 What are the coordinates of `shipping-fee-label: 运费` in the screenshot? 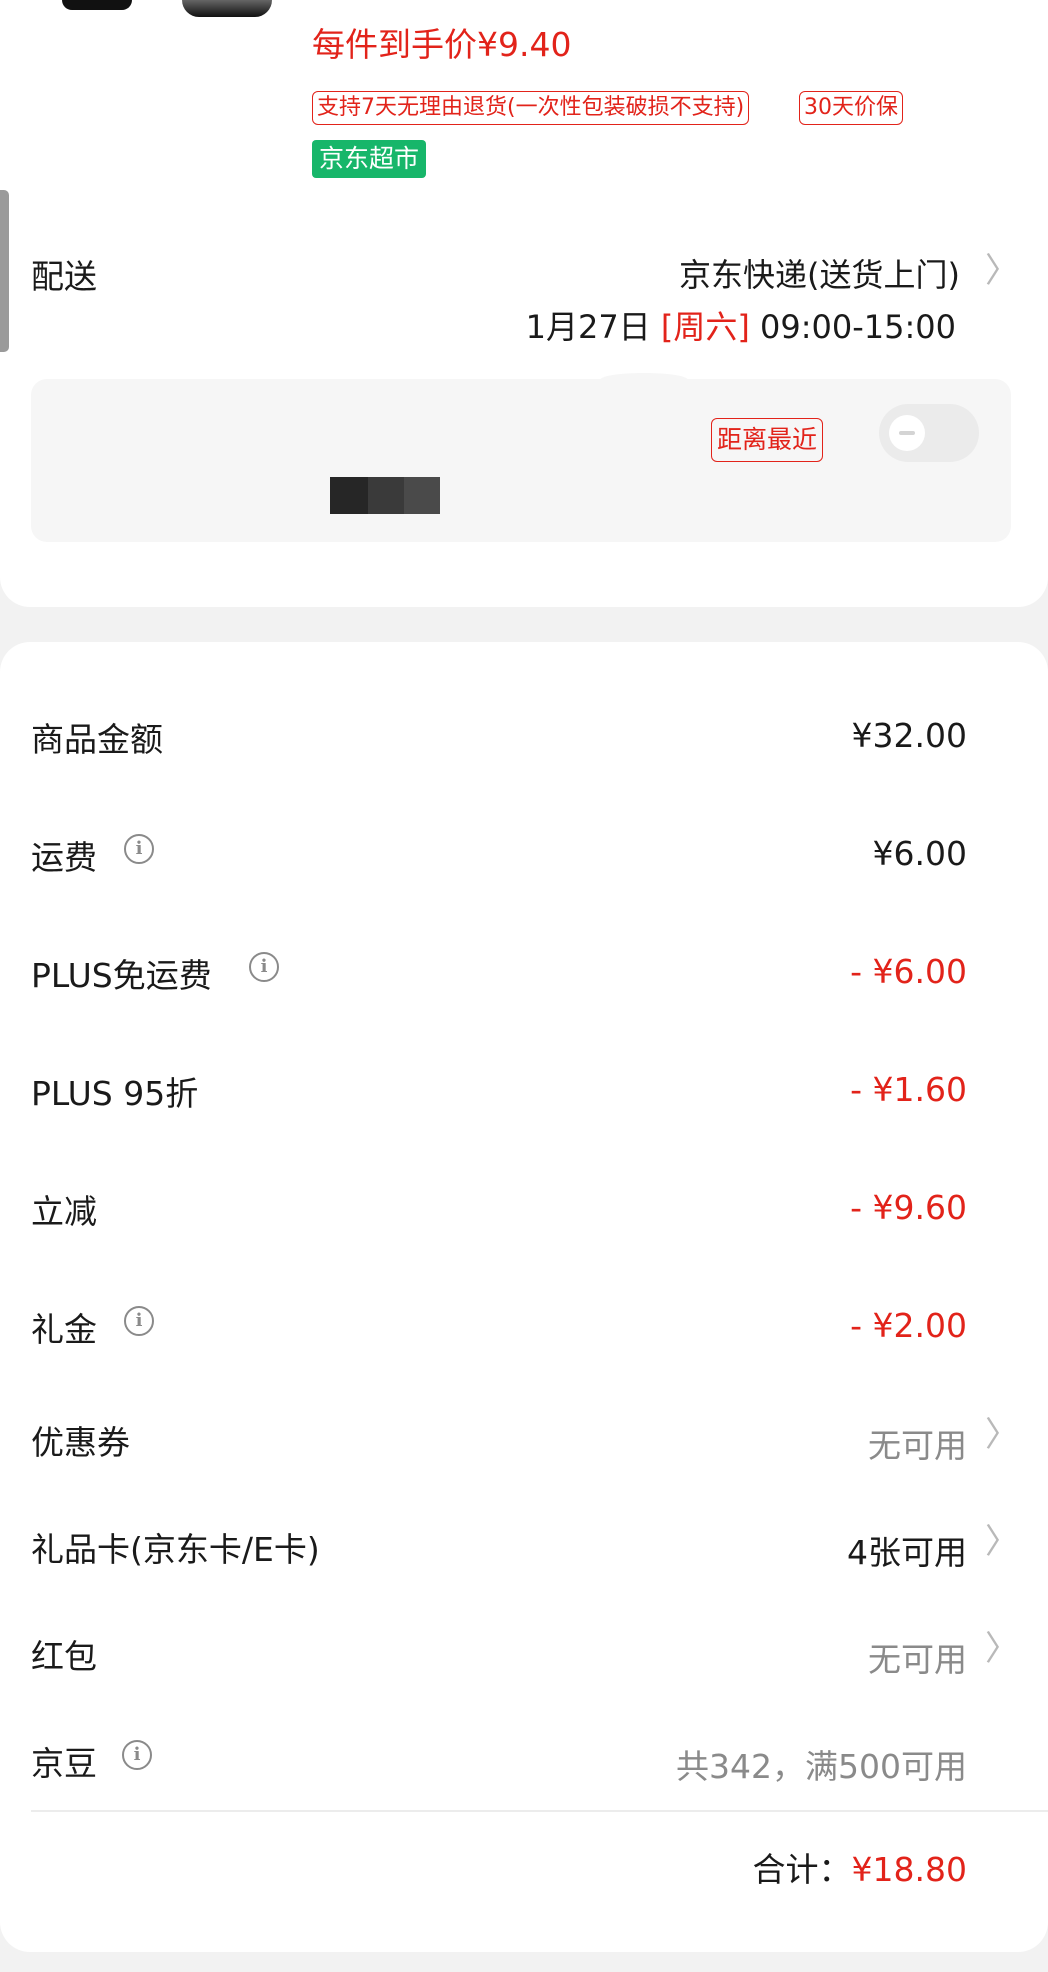 It's located at (64, 857).